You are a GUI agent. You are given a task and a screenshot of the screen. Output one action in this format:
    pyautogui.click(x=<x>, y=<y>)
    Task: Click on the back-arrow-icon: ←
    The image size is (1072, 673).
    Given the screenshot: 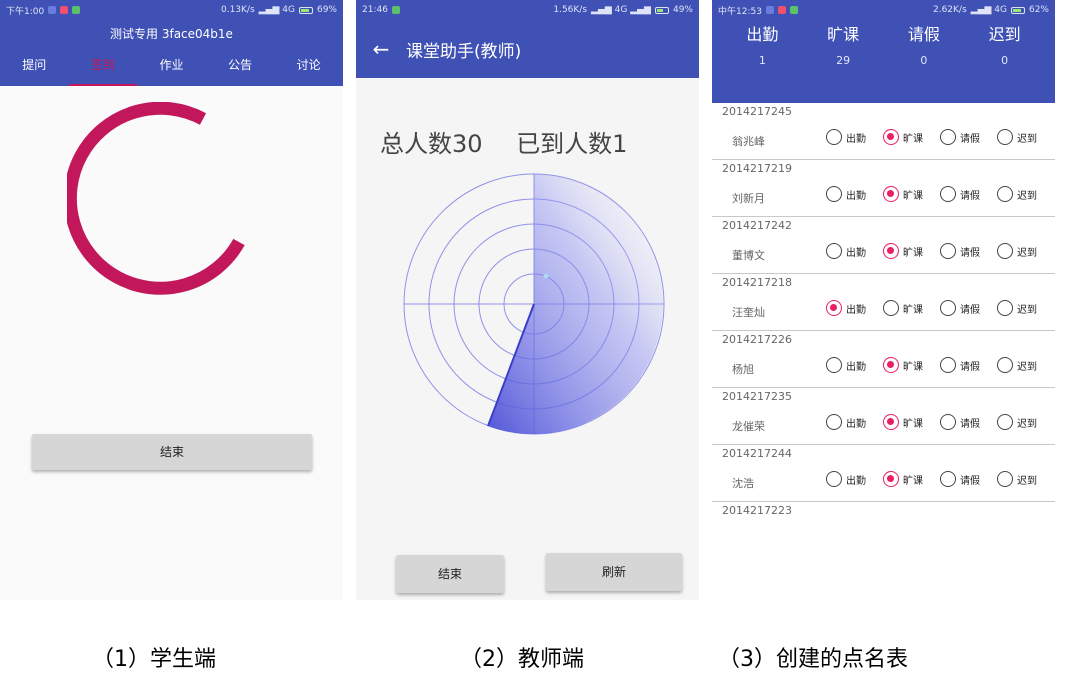 What is the action you would take?
    pyautogui.click(x=381, y=49)
    